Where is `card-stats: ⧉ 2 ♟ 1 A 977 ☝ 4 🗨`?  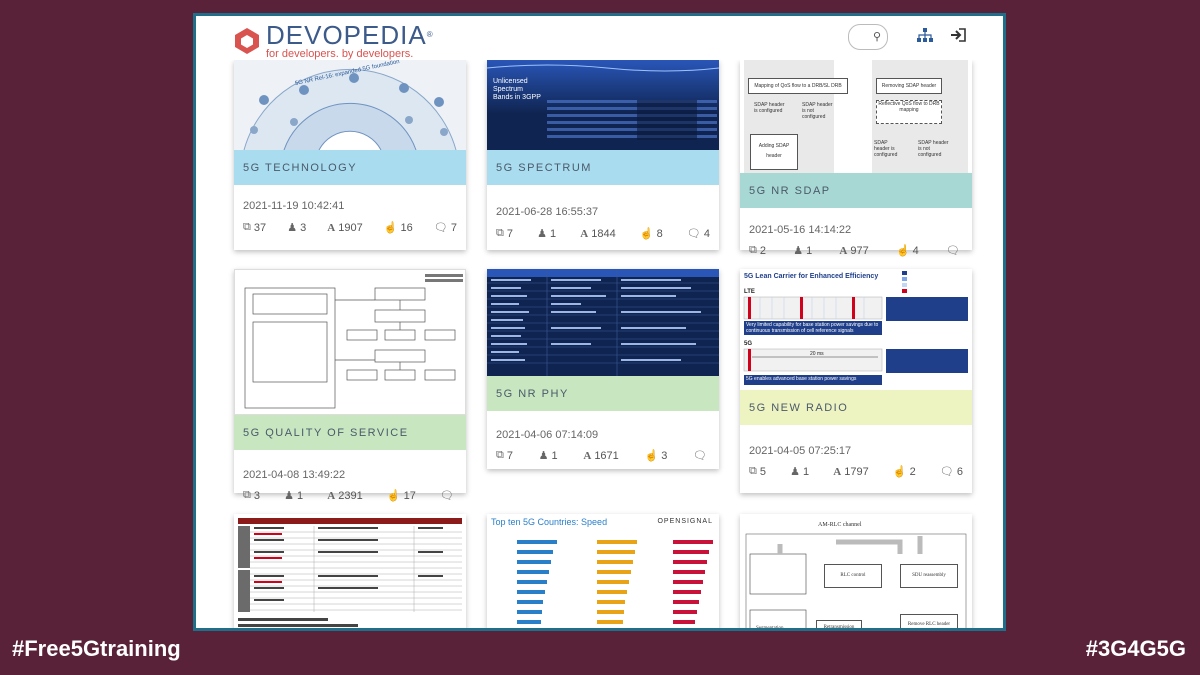 card-stats: ⧉ 2 ♟ 1 A 977 ☝ 4 🗨 is located at coordinates (856, 250).